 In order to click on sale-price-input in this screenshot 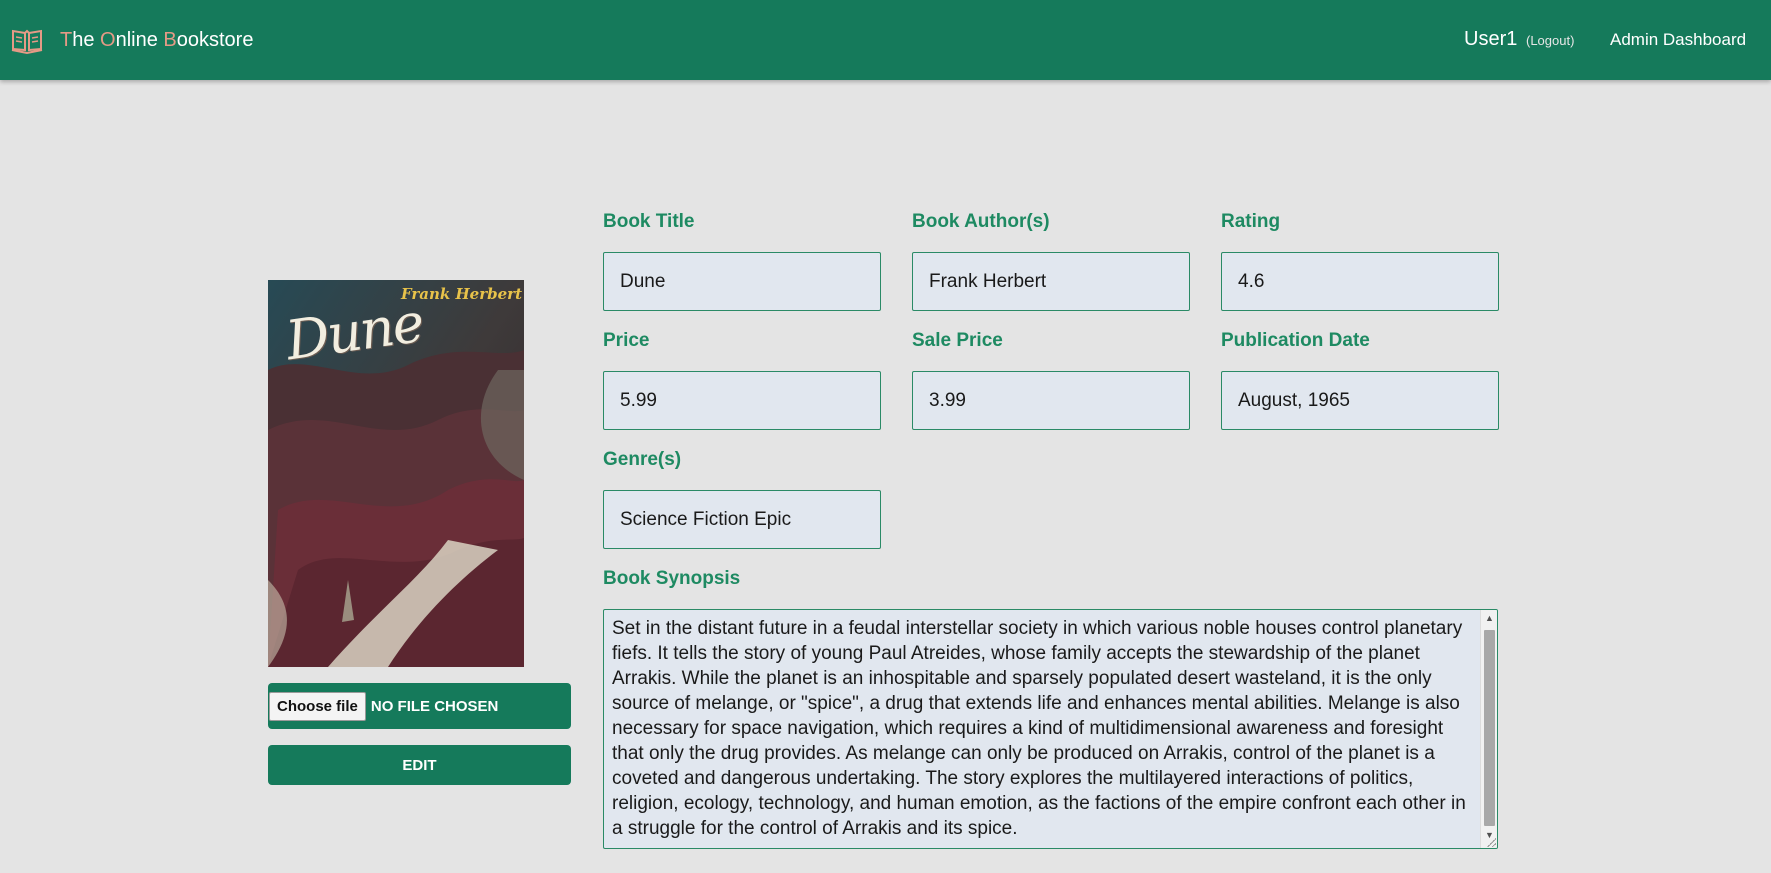, I will do `click(1051, 400)`.